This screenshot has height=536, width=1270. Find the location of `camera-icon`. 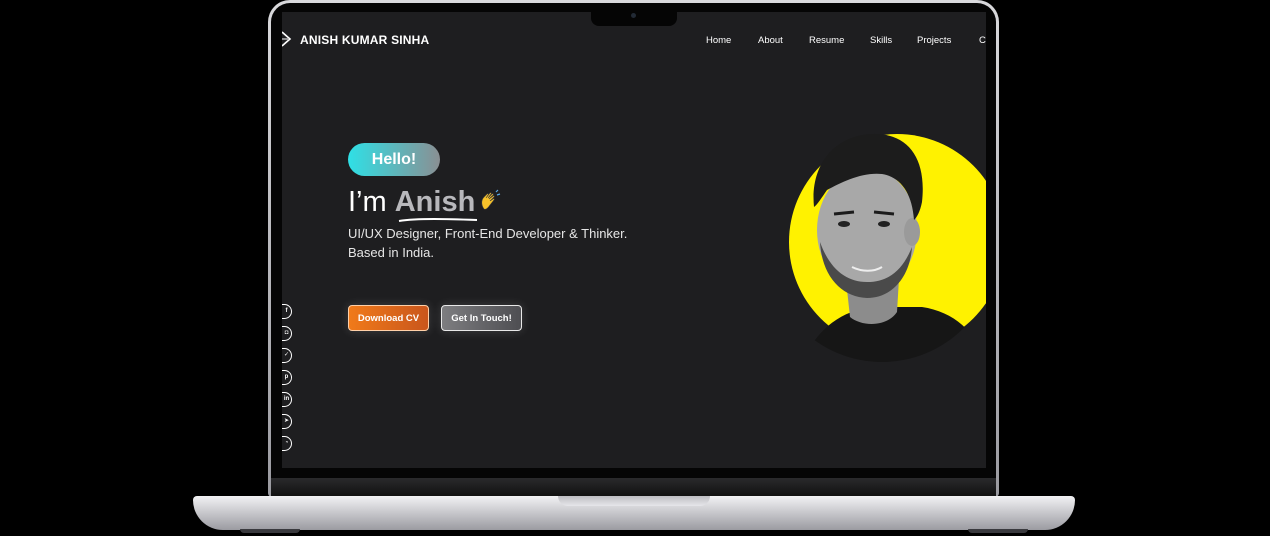

camera-icon is located at coordinates (633, 15).